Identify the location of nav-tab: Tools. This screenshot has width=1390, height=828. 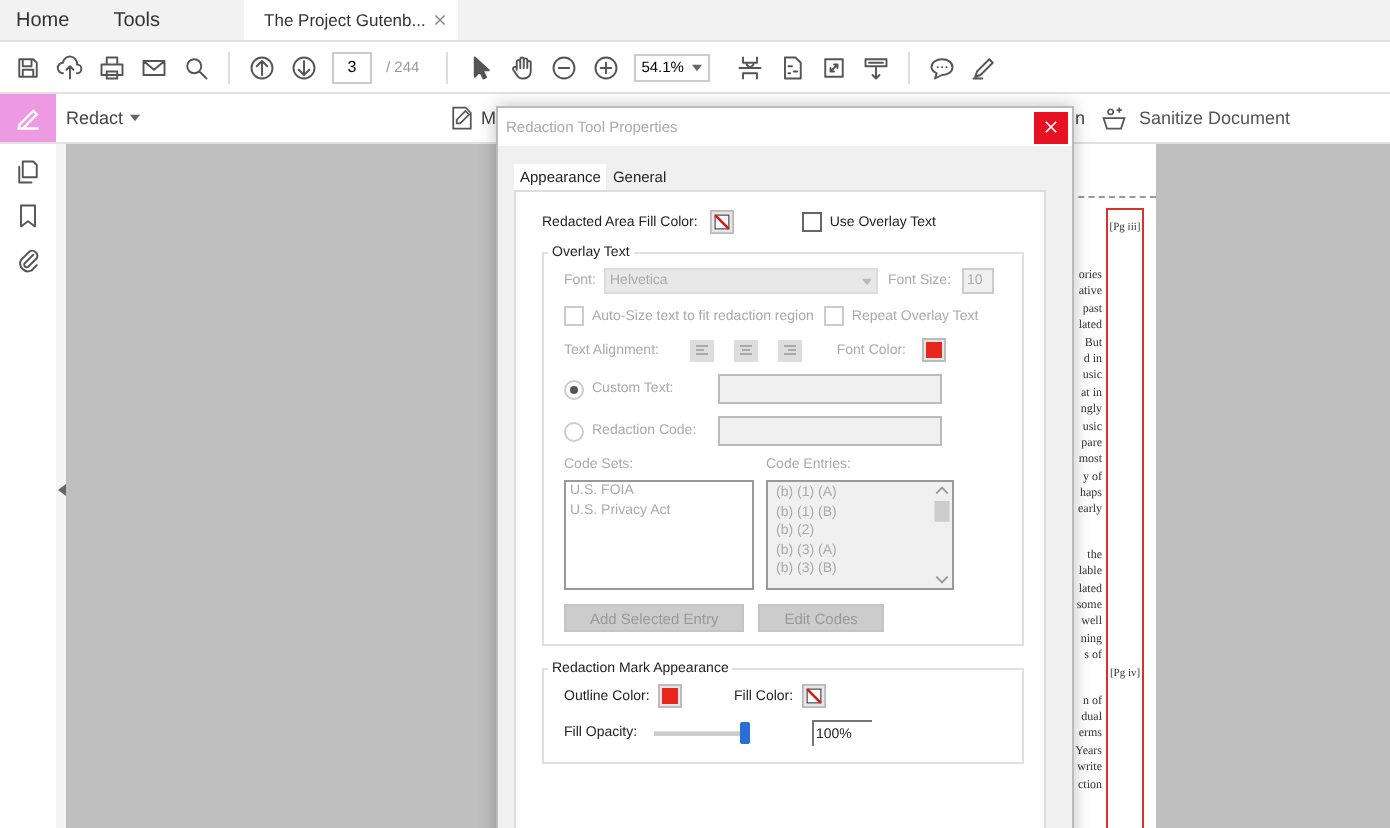
(145, 20).